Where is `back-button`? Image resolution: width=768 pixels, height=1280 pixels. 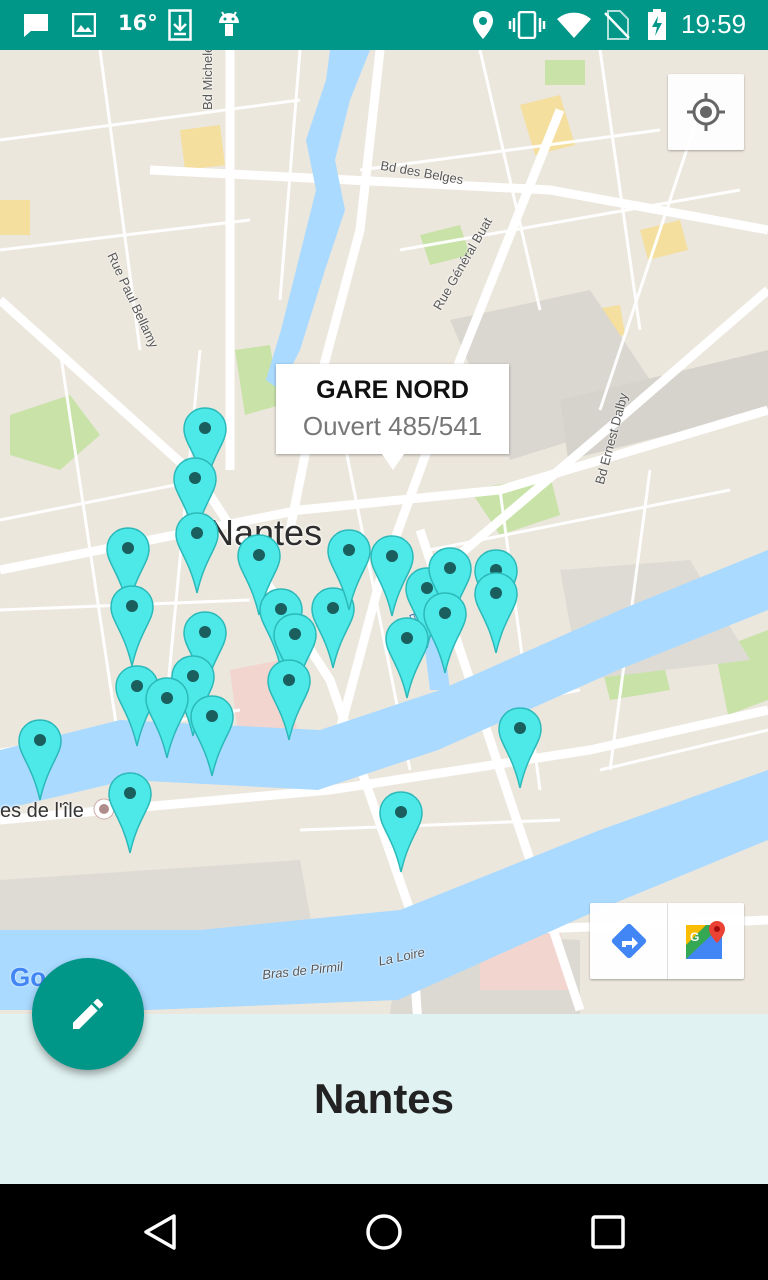
back-button is located at coordinates (160, 1232).